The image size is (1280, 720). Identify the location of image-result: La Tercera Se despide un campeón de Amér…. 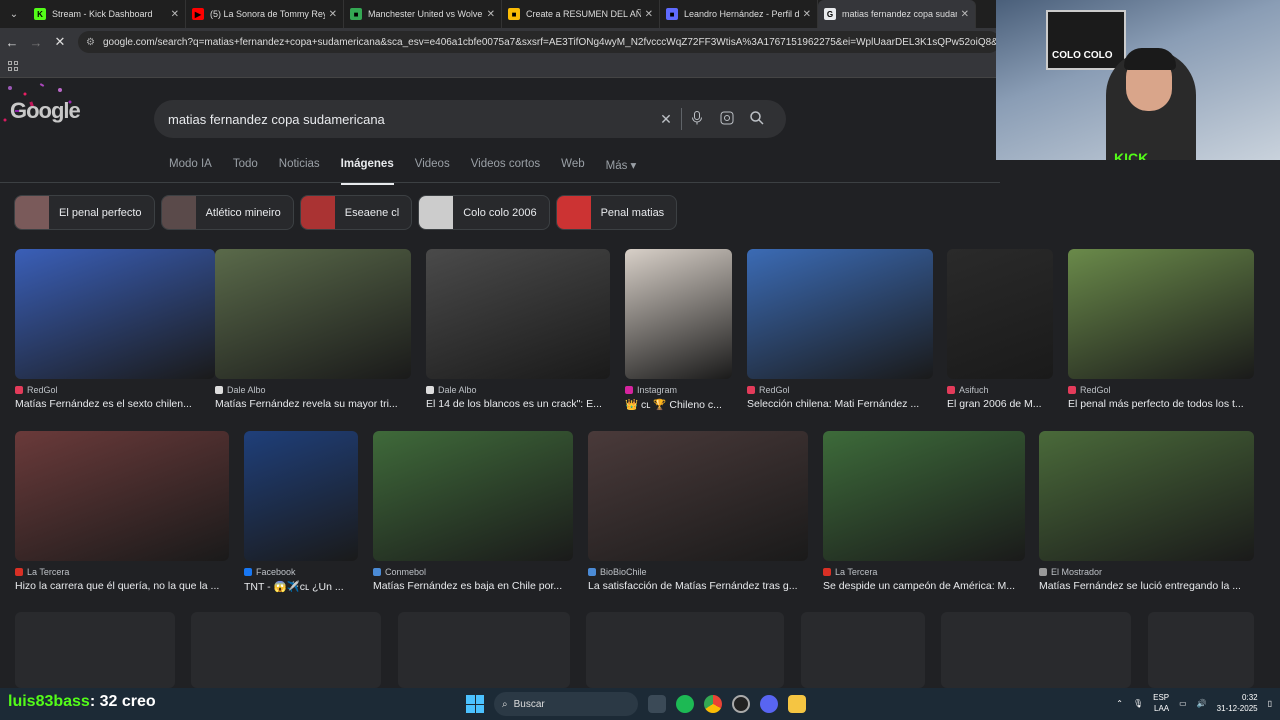
(924, 511).